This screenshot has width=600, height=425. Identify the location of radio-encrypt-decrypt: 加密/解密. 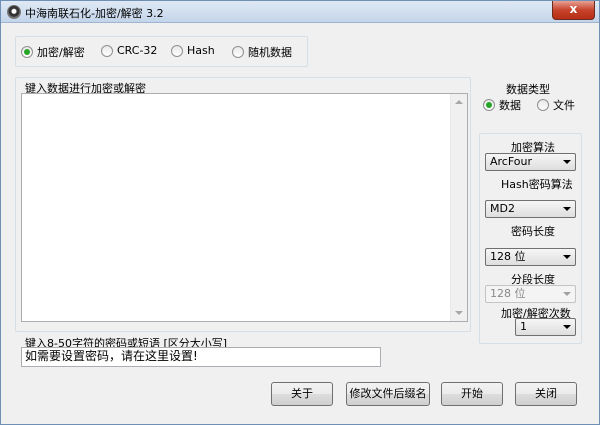
(53, 52).